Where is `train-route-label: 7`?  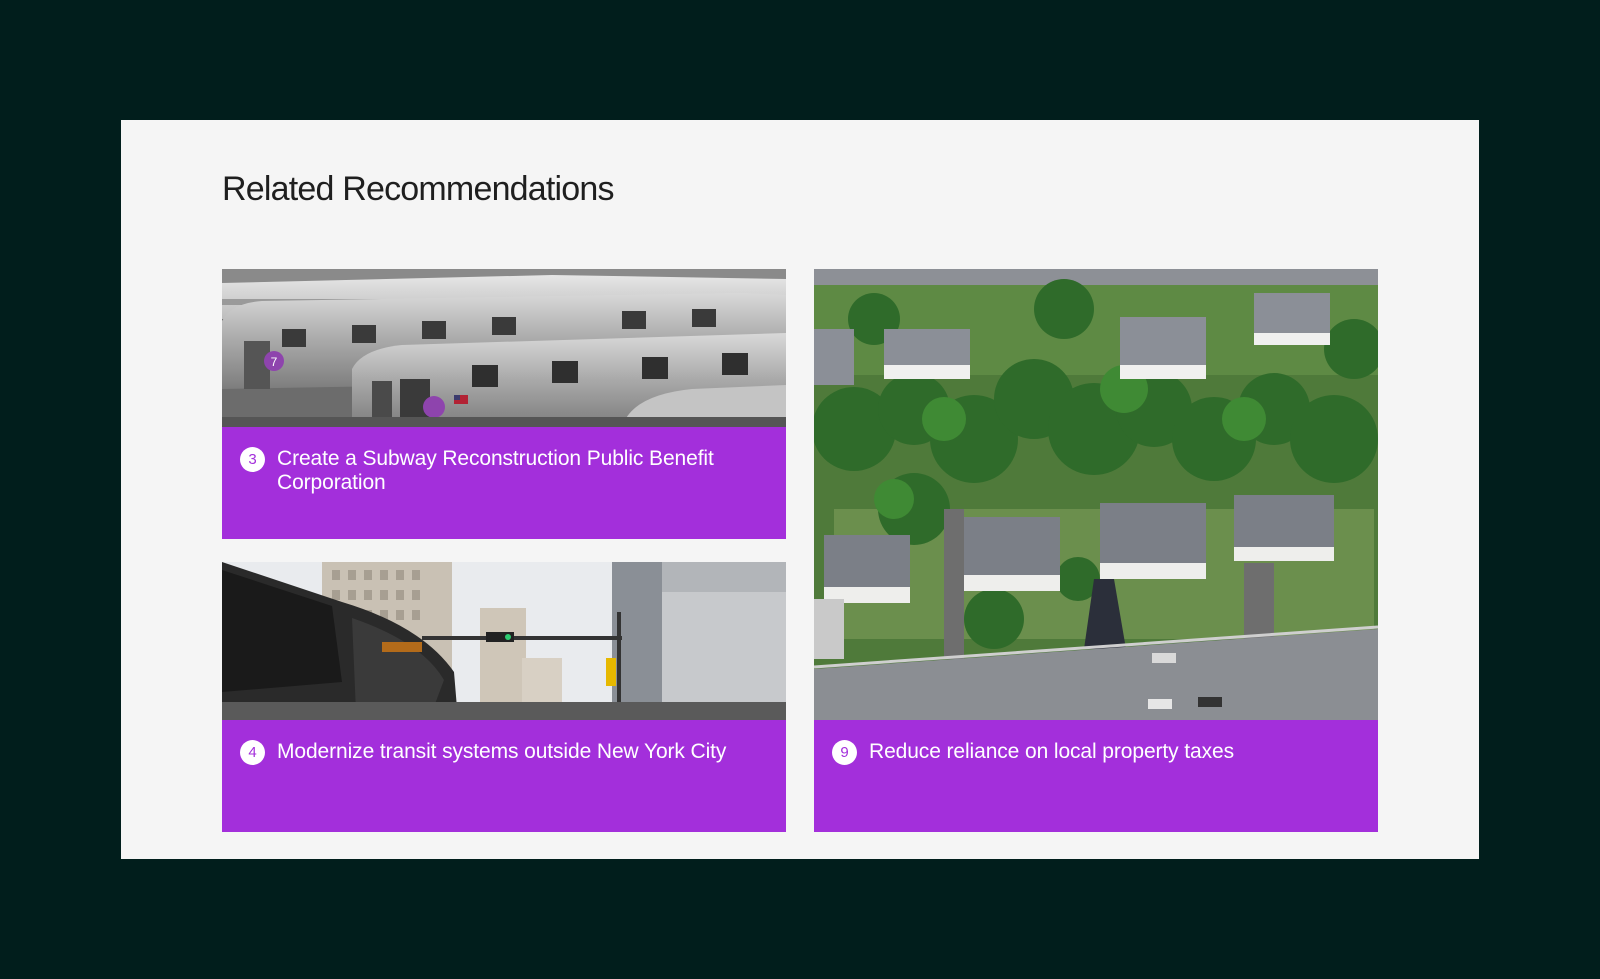 train-route-label: 7 is located at coordinates (274, 362).